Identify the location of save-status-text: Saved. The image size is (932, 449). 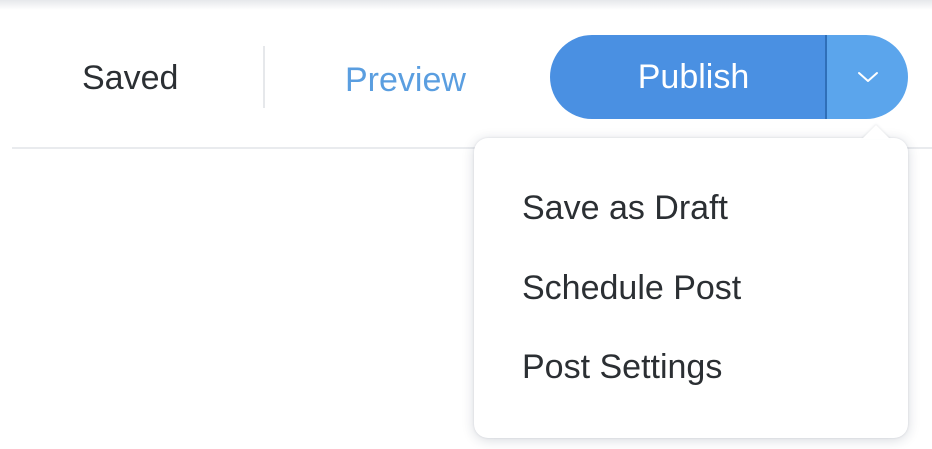
(130, 78).